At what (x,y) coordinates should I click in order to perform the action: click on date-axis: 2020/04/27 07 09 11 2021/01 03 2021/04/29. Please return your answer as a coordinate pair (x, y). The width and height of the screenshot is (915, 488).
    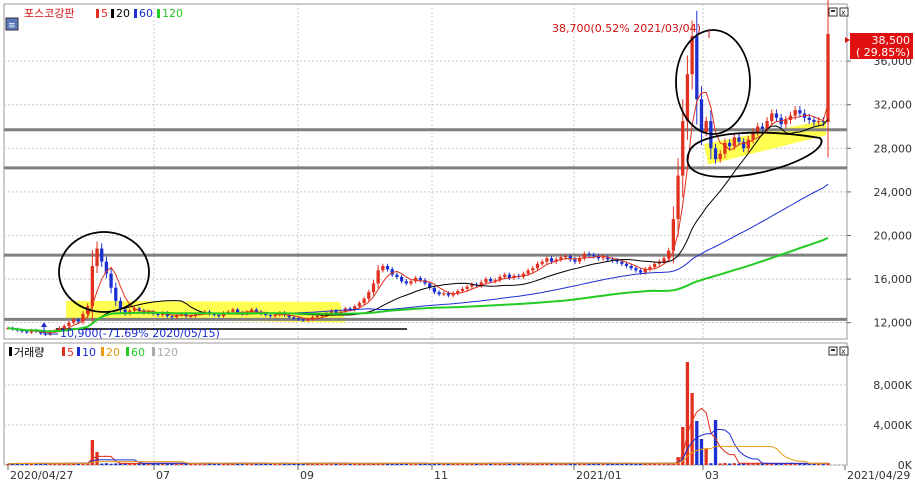
    Looking at the image, I should click on (458, 473).